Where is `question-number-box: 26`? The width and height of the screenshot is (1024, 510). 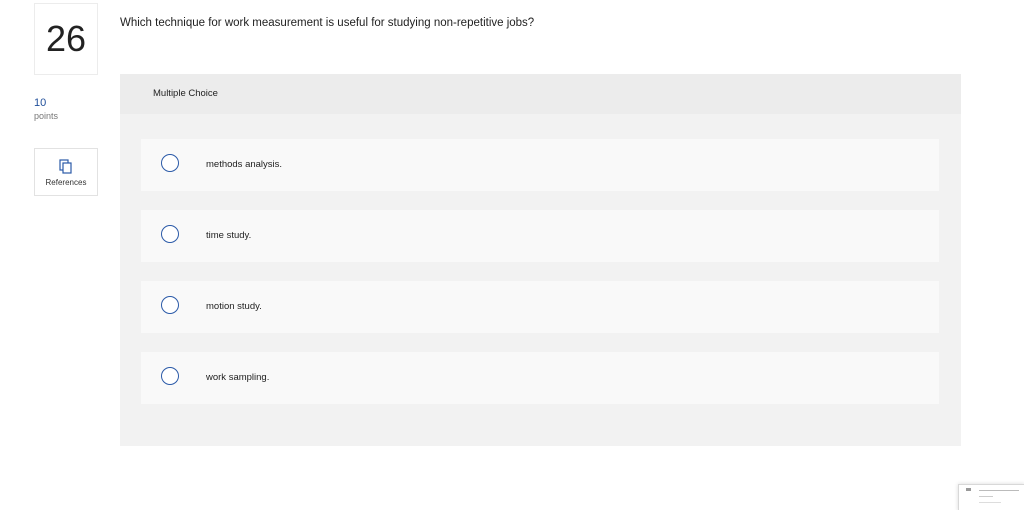
question-number-box: 26 is located at coordinates (66, 39).